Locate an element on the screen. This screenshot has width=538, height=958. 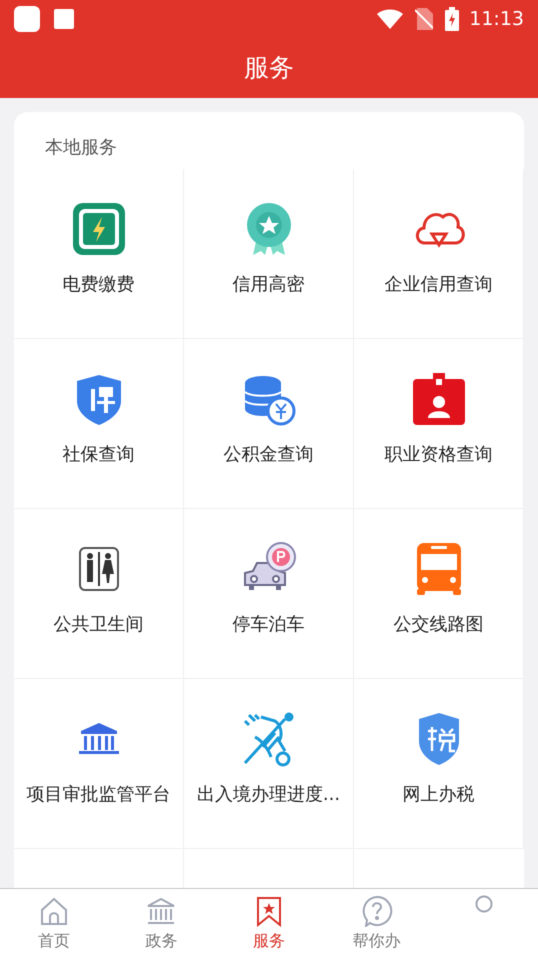
section-title: 本地服务 is located at coordinates (81, 148).